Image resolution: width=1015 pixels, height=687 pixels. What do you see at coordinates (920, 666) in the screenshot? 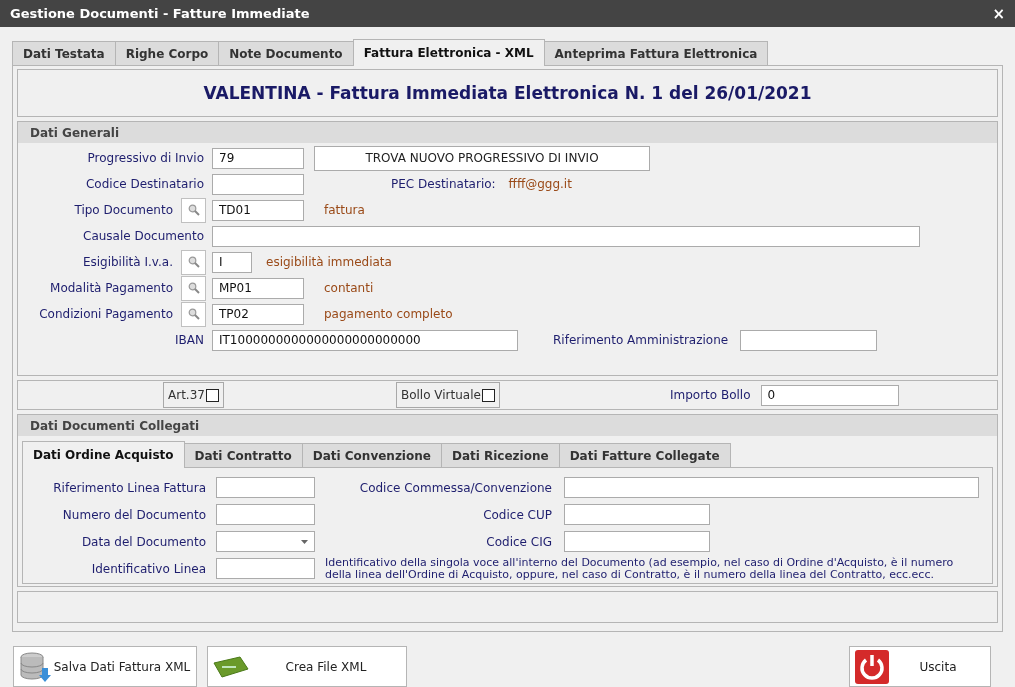
I see `exit-button: Uscita` at bounding box center [920, 666].